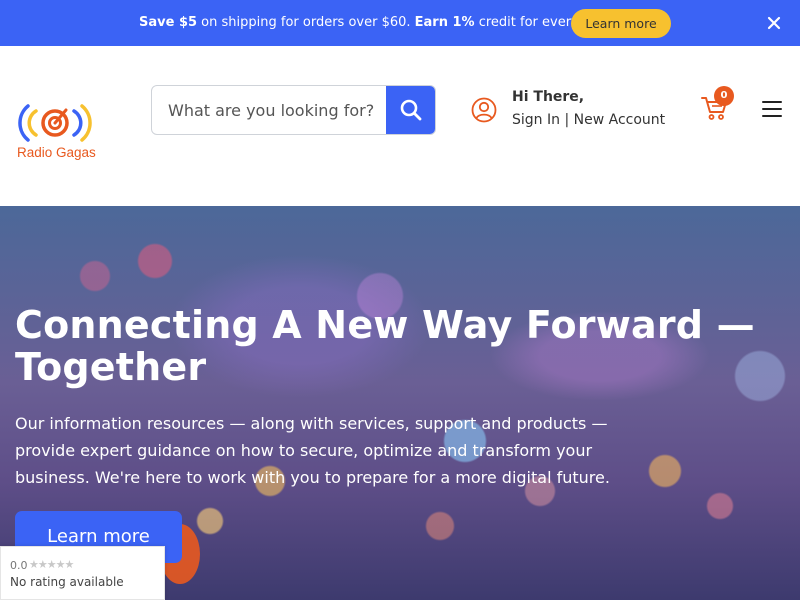 The width and height of the screenshot is (800, 600). I want to click on rating-widget: 0.0 ★★★★★ No rating available, so click(82, 573).